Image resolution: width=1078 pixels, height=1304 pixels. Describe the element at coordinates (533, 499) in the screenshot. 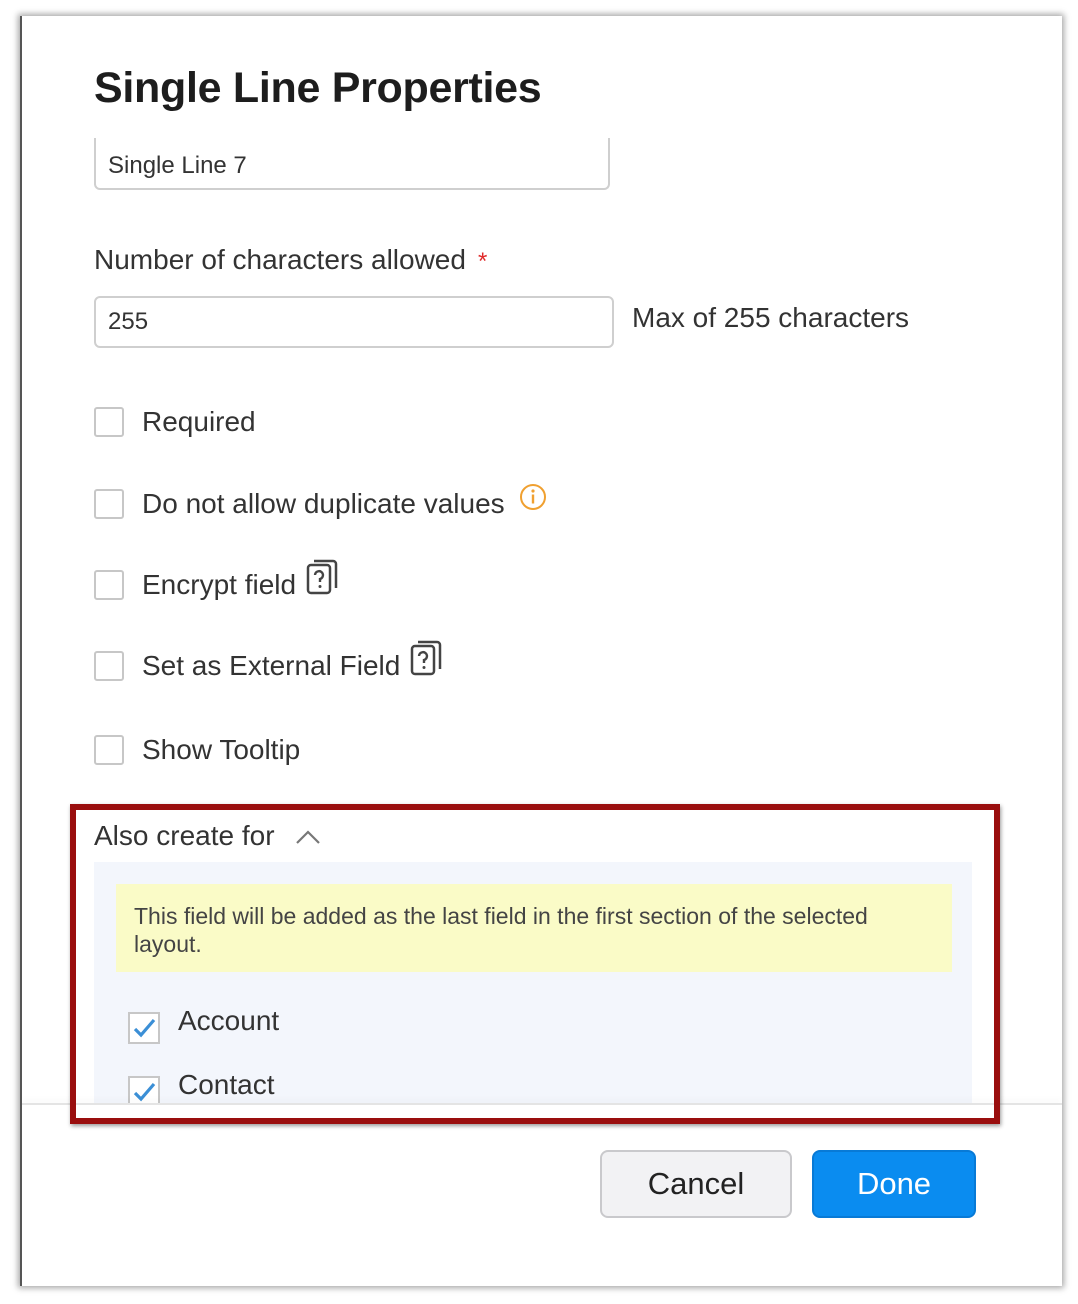

I see `info-icon` at that location.